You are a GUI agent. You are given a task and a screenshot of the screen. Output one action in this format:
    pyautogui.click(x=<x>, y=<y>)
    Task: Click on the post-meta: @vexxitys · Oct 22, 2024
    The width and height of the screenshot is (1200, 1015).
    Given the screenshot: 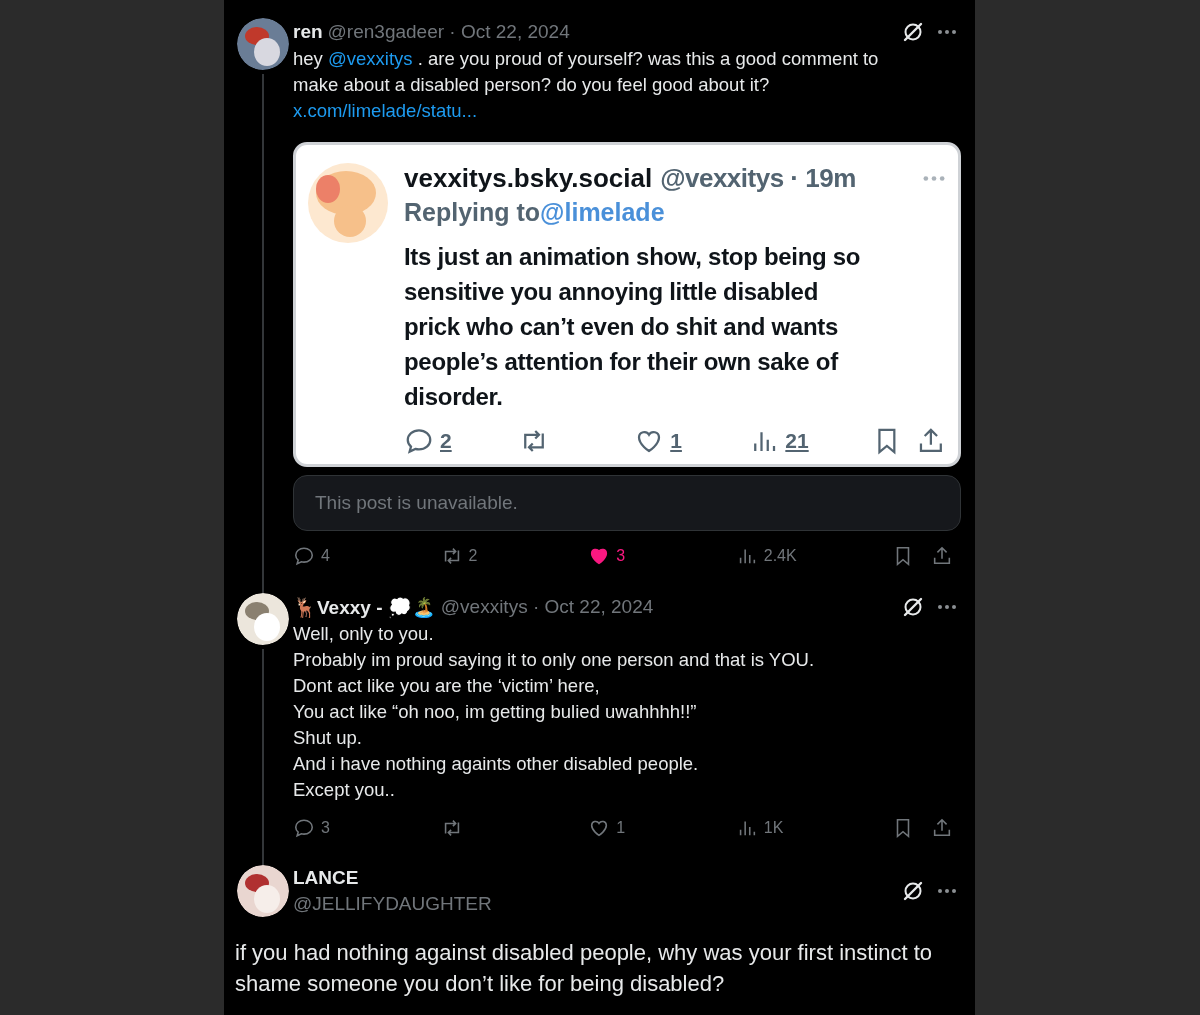 What is the action you would take?
    pyautogui.click(x=547, y=607)
    